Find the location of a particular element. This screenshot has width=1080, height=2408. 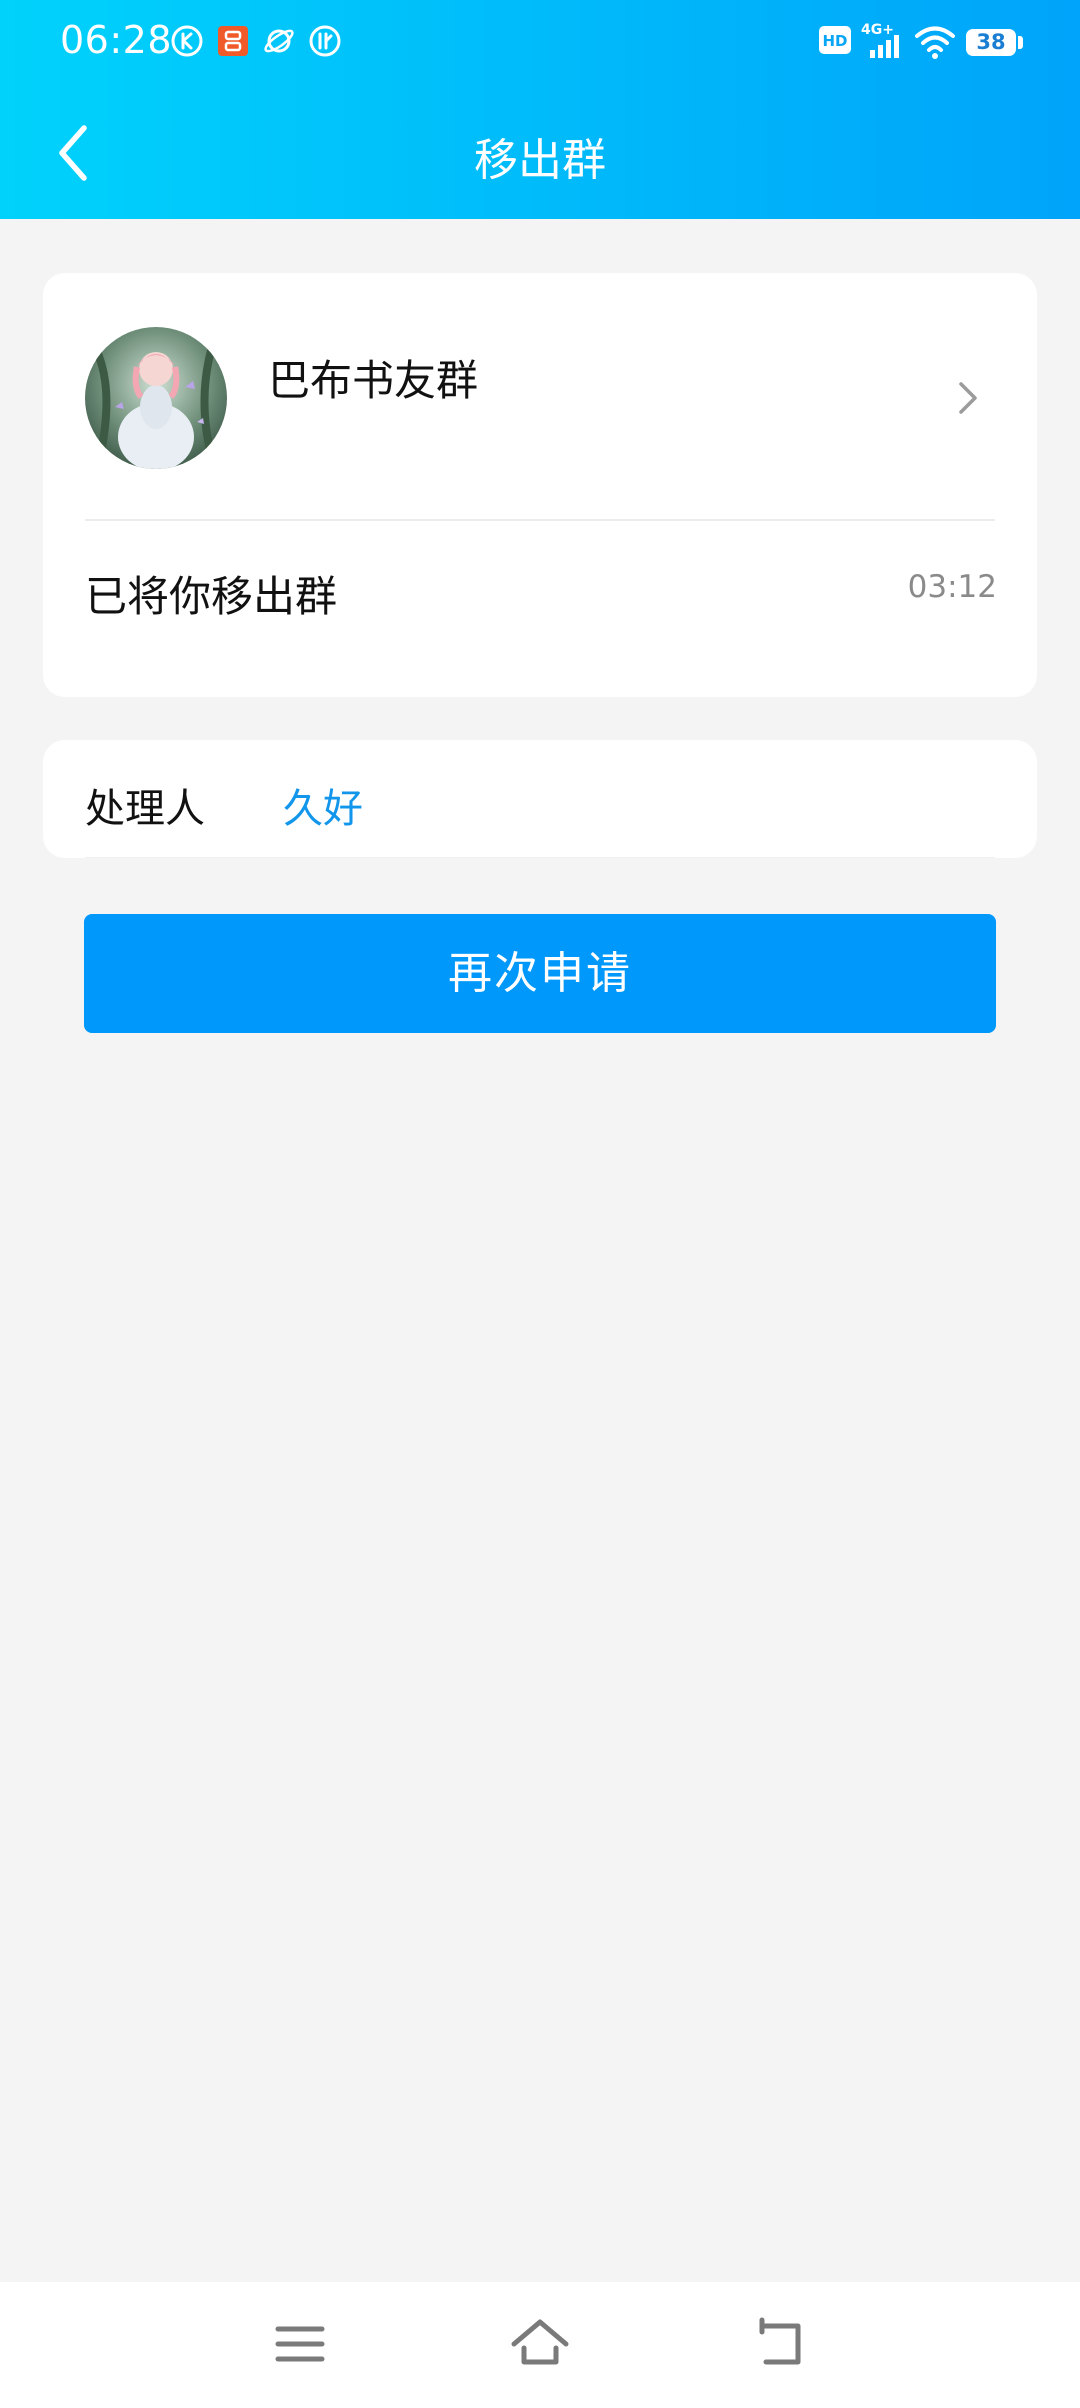

signal-icon: 4G+ is located at coordinates (880, 40).